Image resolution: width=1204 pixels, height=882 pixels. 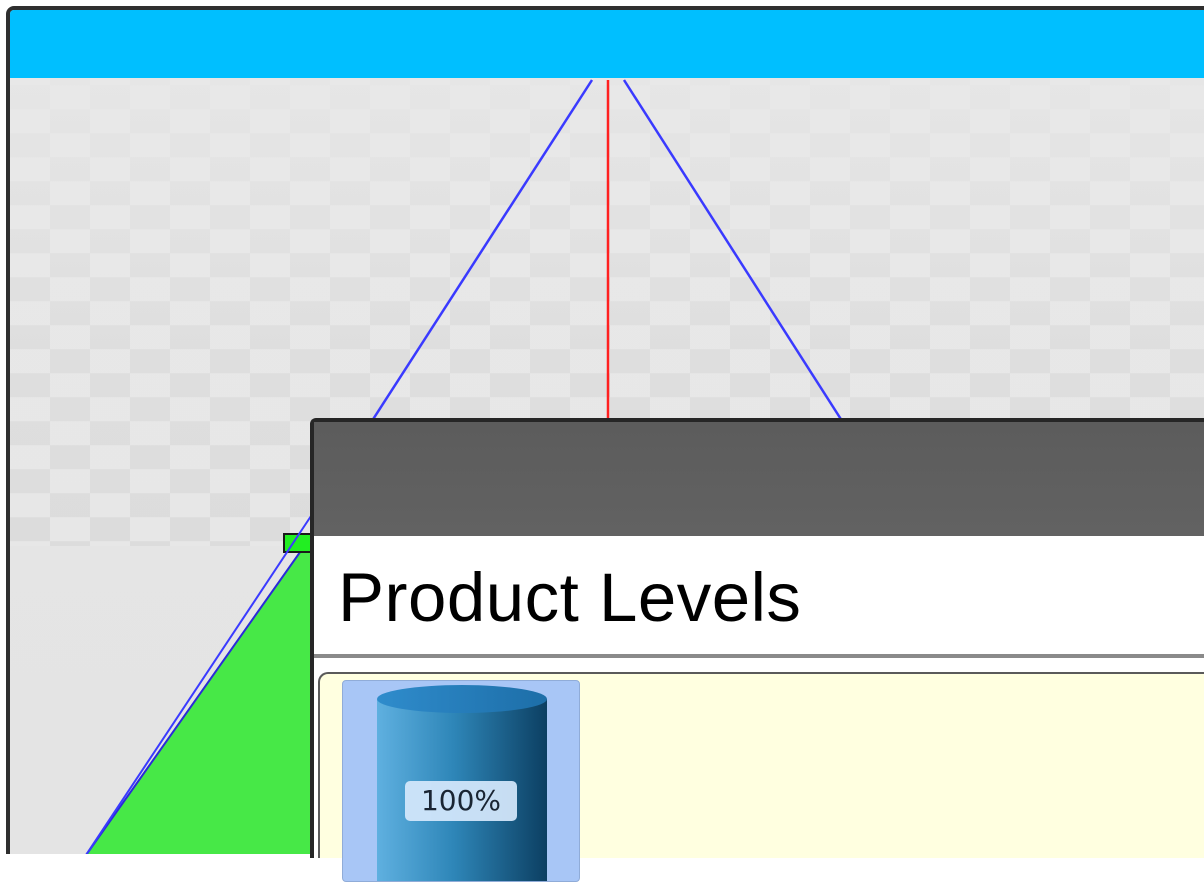 What do you see at coordinates (461, 801) in the screenshot?
I see `tank-level-label: 100%` at bounding box center [461, 801].